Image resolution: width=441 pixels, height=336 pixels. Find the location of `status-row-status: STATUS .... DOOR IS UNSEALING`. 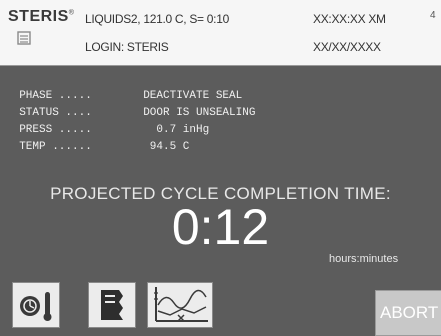

status-row-status: STATUS .... DOOR IS UNSEALING is located at coordinates (130, 107).